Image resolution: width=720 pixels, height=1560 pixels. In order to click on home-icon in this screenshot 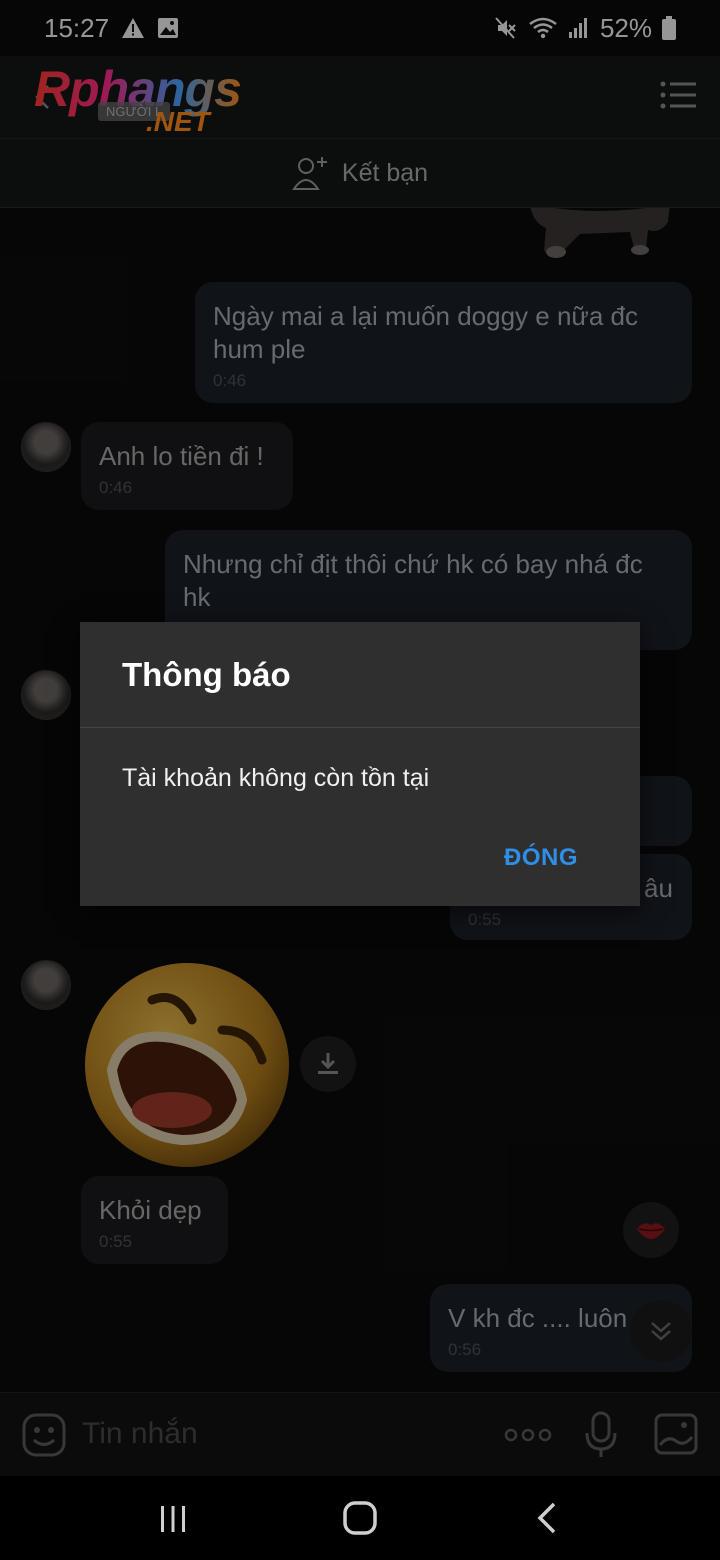, I will do `click(360, 1518)`.